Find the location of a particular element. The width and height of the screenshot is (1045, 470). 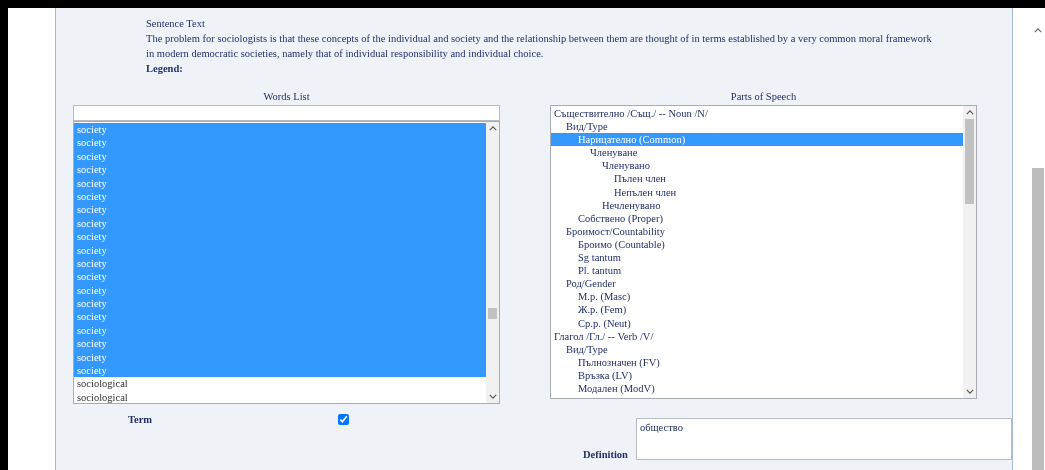

tree-item: Собствено (Proper) is located at coordinates (757, 218).